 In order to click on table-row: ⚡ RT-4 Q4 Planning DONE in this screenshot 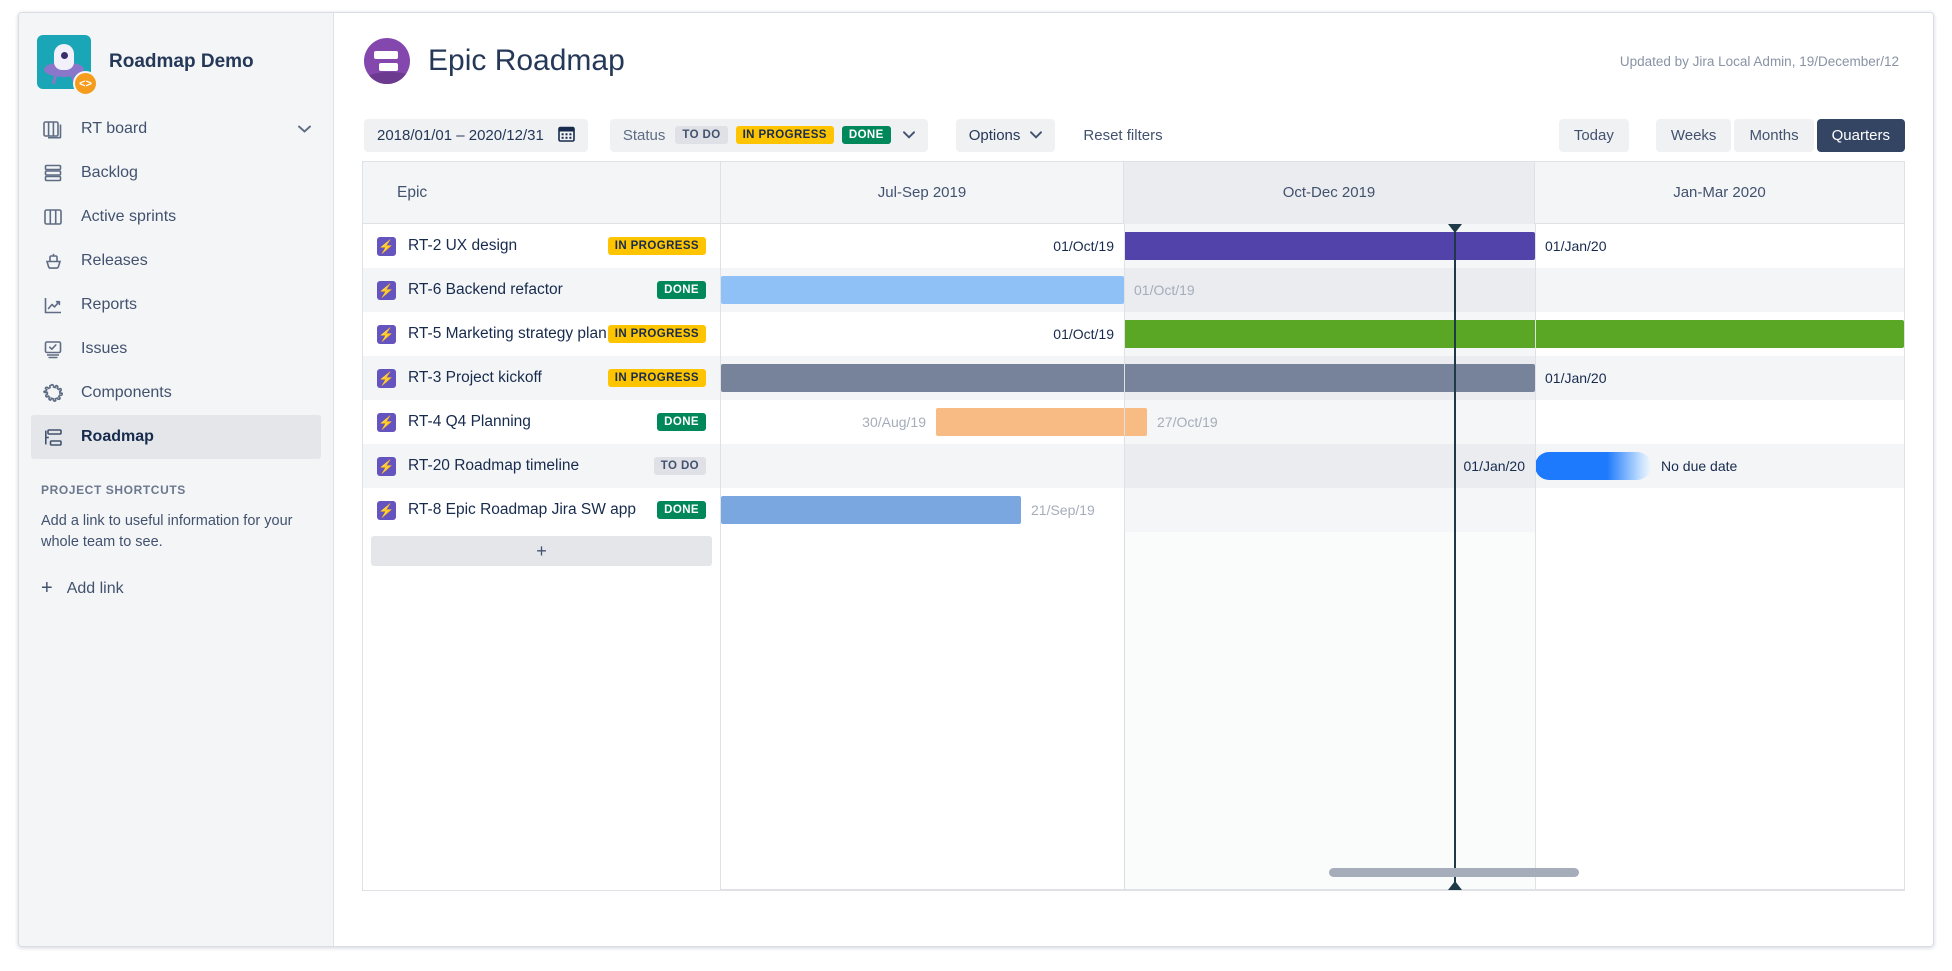, I will do `click(541, 422)`.